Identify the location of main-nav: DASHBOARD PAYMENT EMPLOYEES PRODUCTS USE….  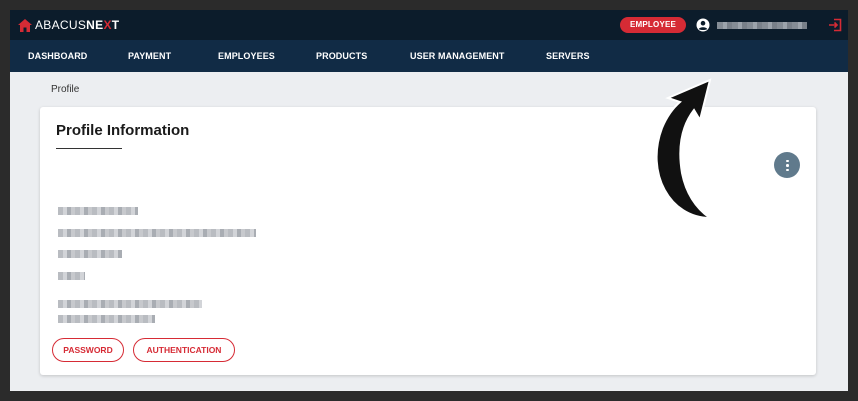
(429, 56).